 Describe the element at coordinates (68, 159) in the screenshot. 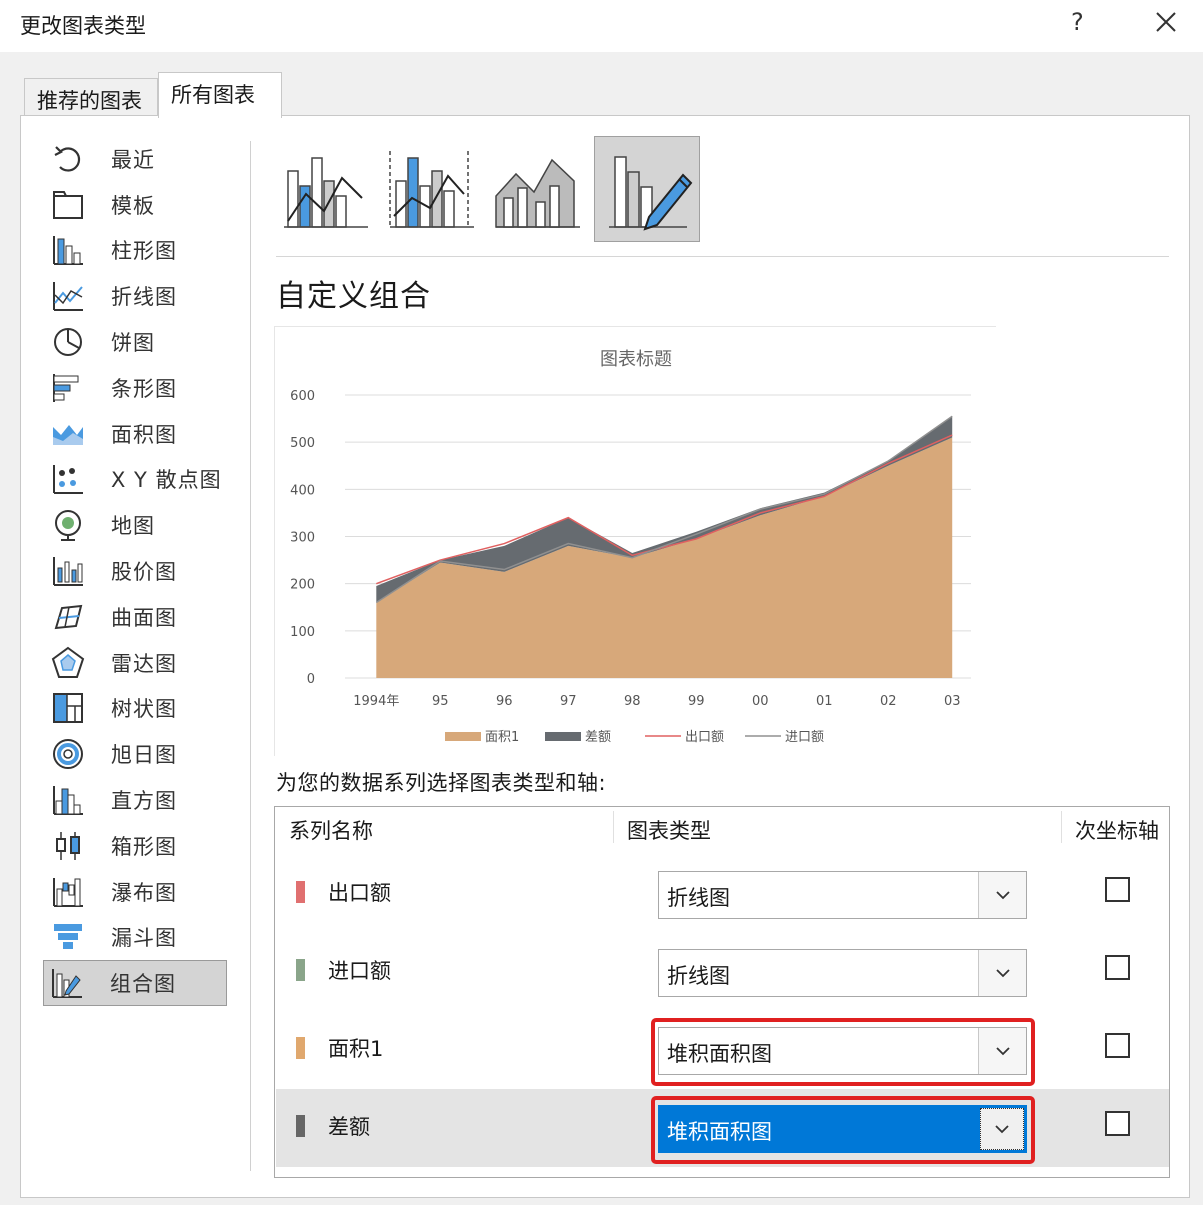

I see `recent-icon` at that location.